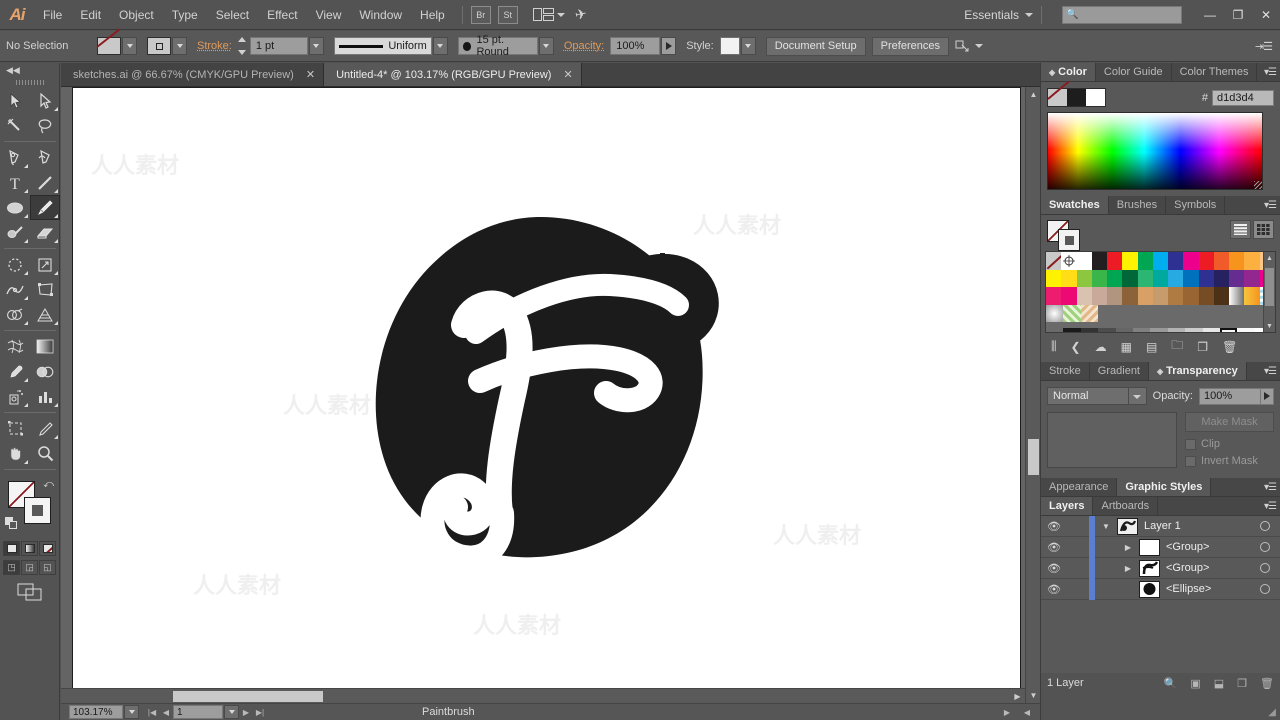 The image size is (1280, 720). I want to click on transparency-panel-menu-icon: ▾☰, so click(1270, 371).